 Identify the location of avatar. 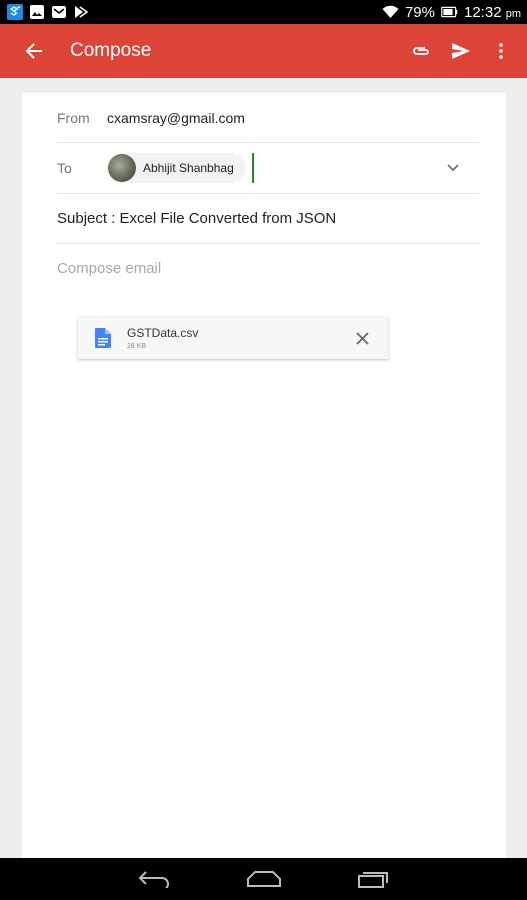
(122, 168).